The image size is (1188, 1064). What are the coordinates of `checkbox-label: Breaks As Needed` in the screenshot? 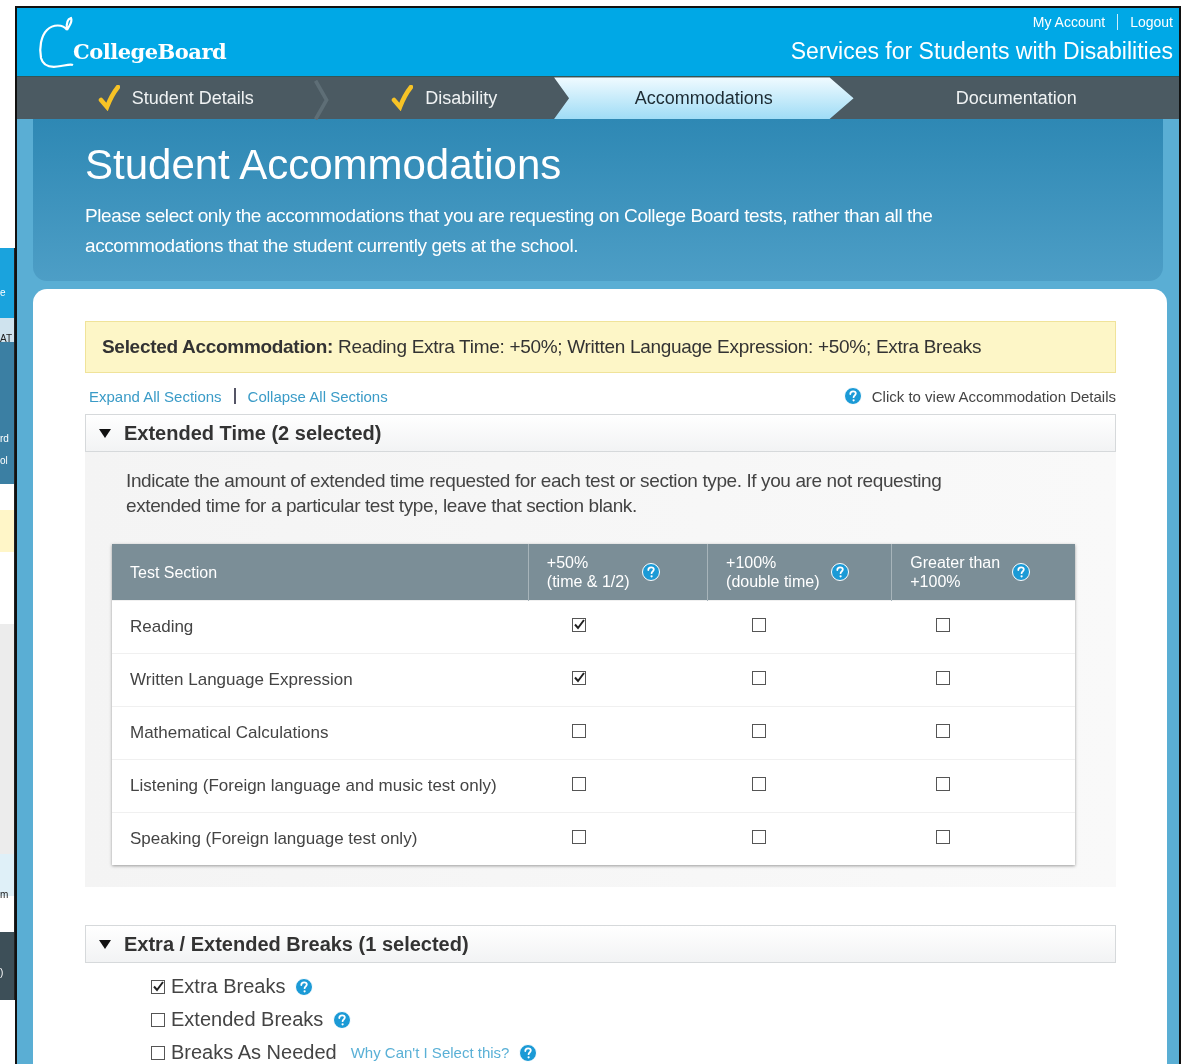 It's located at (254, 1052).